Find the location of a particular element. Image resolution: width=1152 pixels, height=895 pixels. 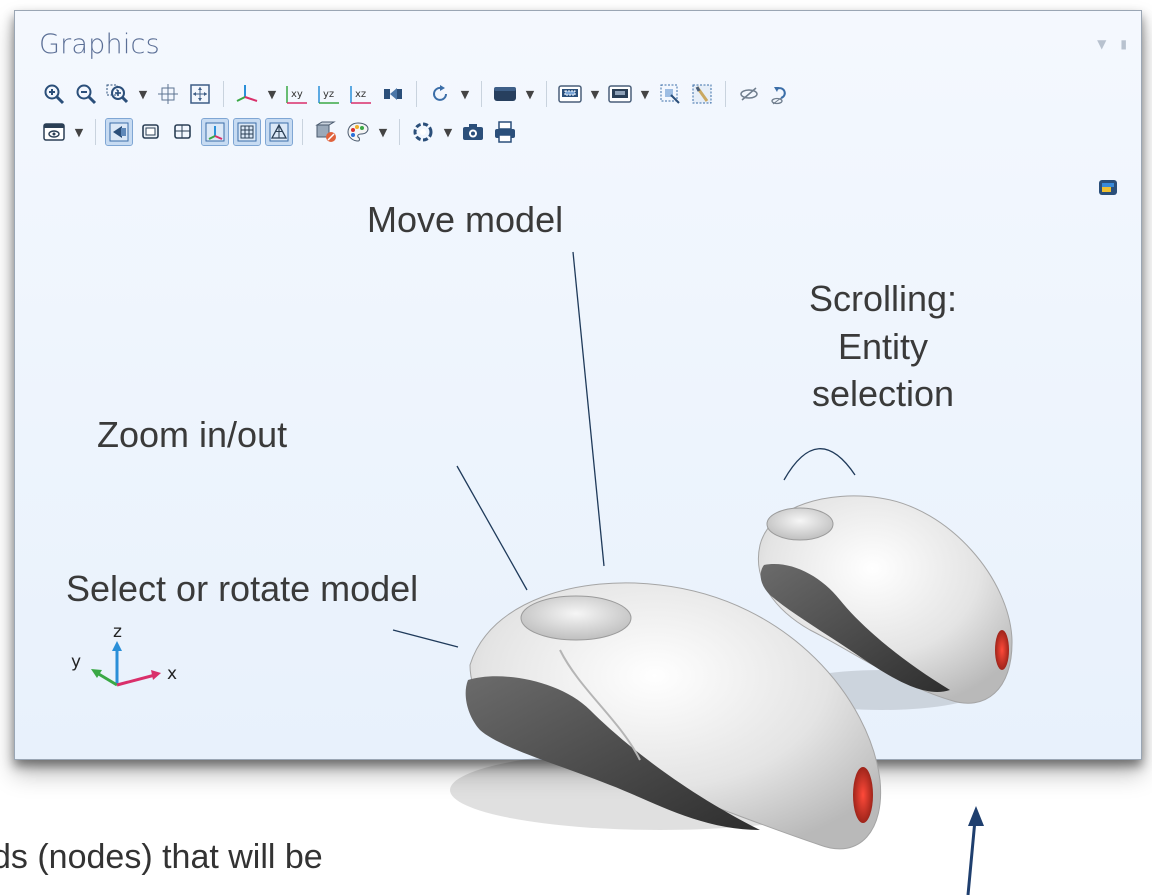

scroll-arc is located at coordinates (819, 464).